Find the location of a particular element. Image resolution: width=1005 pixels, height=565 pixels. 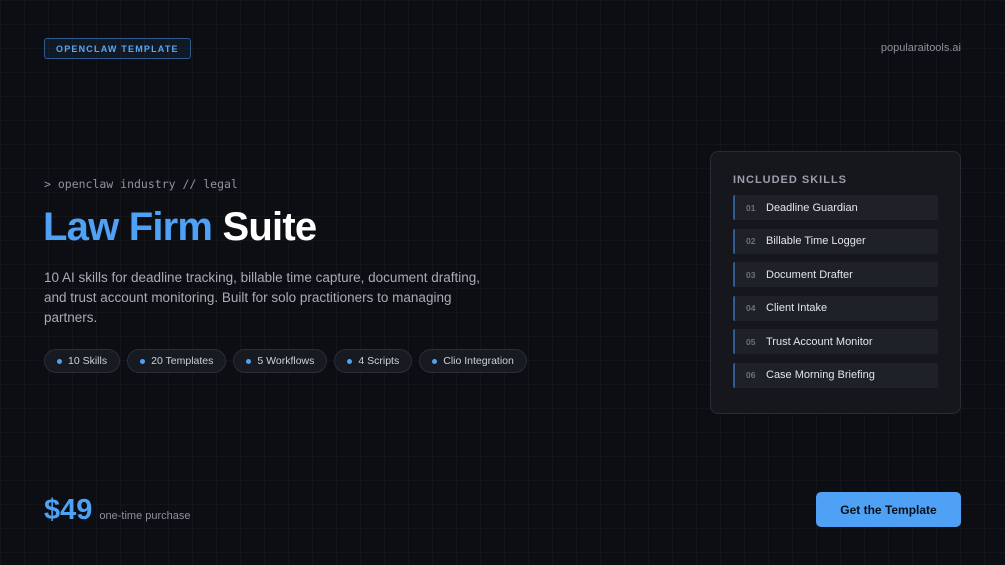

feature-chip-label: 5 Workflows is located at coordinates (286, 361).